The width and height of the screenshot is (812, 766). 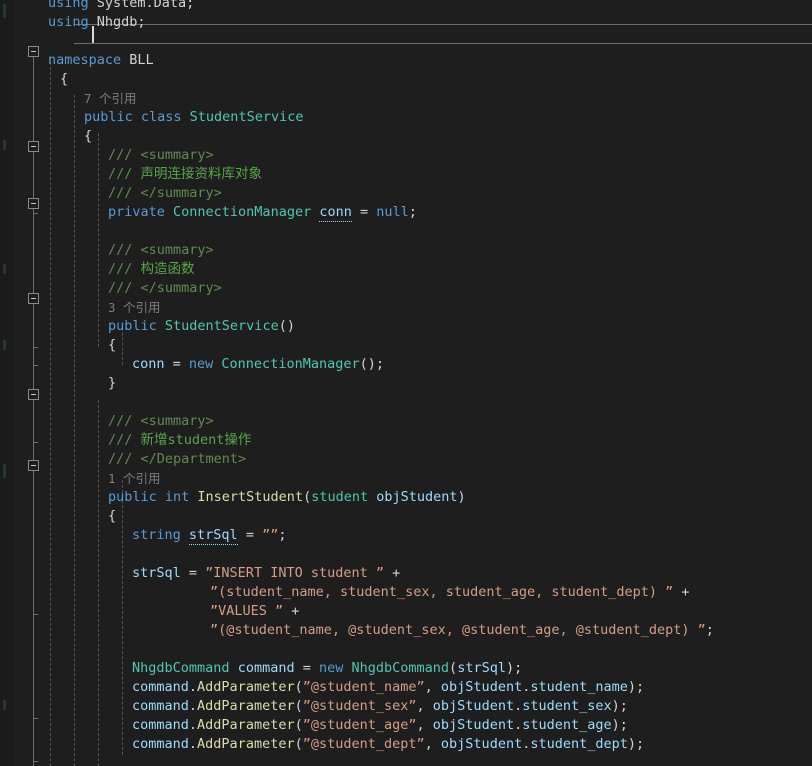 I want to click on code-token: AddParameter, so click(x=246, y=725).